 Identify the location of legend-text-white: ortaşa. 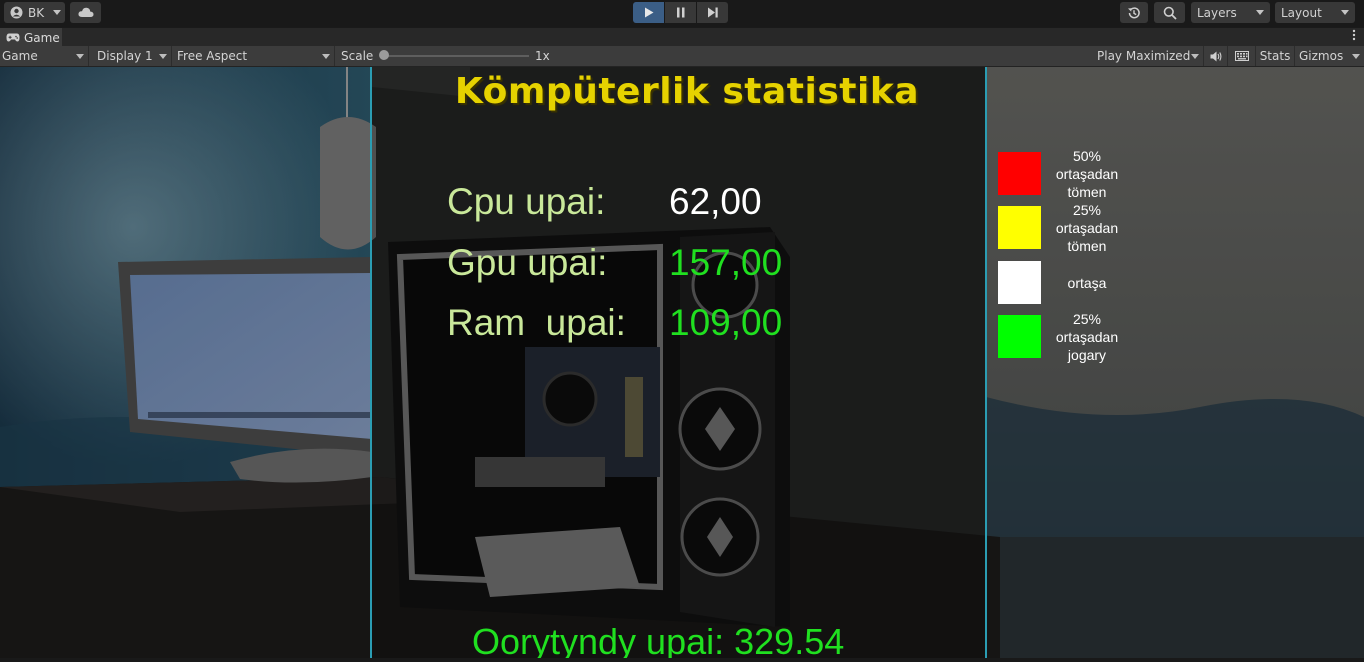
(1087, 283).